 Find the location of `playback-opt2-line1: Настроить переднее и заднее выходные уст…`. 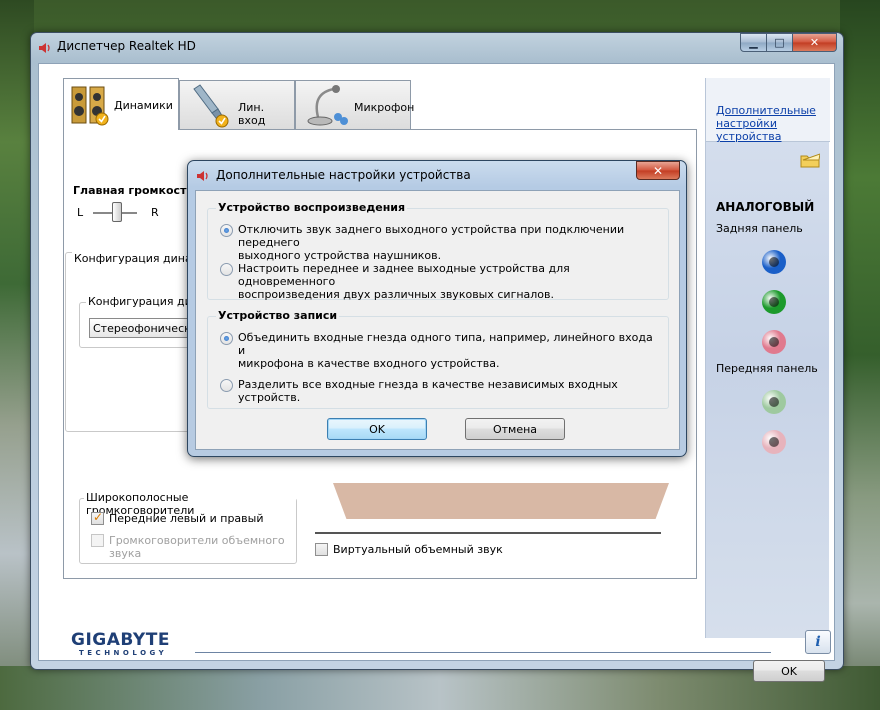

playback-opt2-line1: Настроить переднее и заднее выходные уст… is located at coordinates (404, 275).